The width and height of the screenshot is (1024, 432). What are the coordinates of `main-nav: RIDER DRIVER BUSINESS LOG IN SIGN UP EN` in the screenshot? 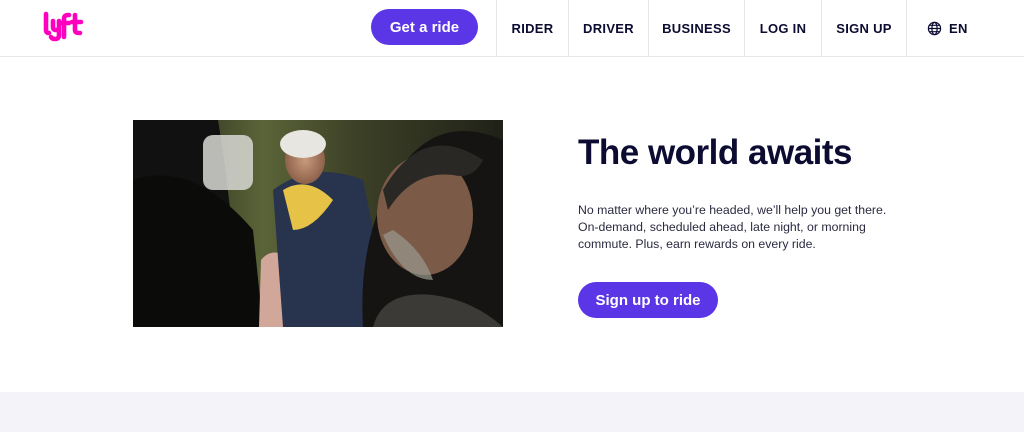 It's located at (736, 28).